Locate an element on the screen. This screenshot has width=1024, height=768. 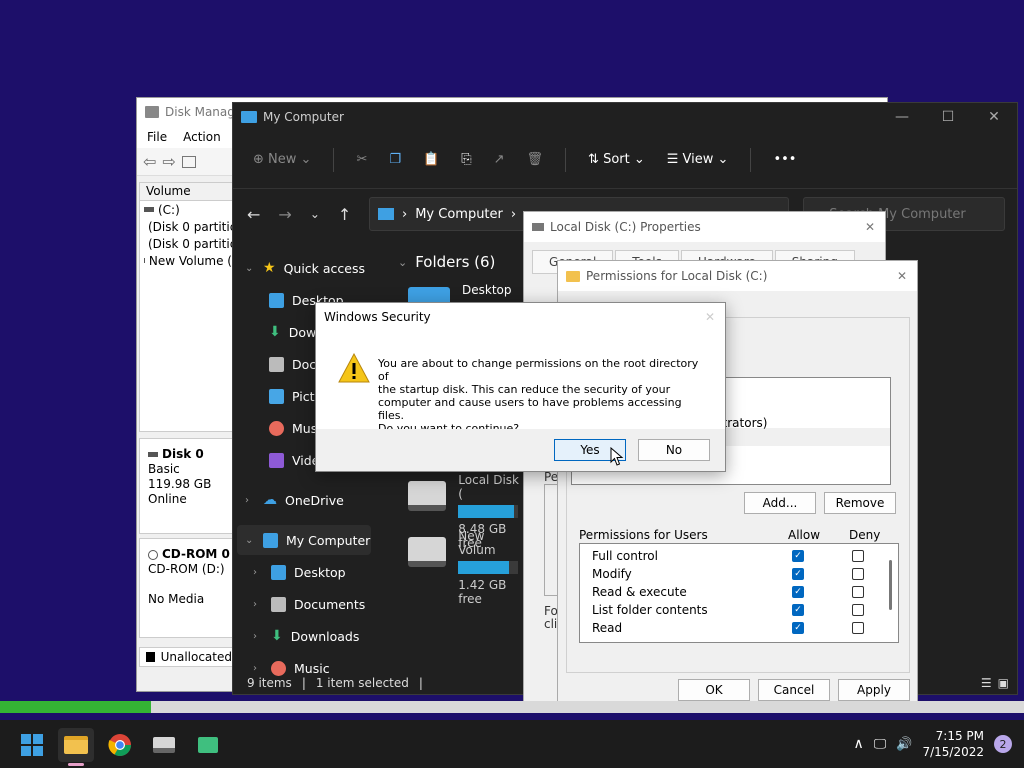
volume-icon: 🔊 is located at coordinates (904, 744).